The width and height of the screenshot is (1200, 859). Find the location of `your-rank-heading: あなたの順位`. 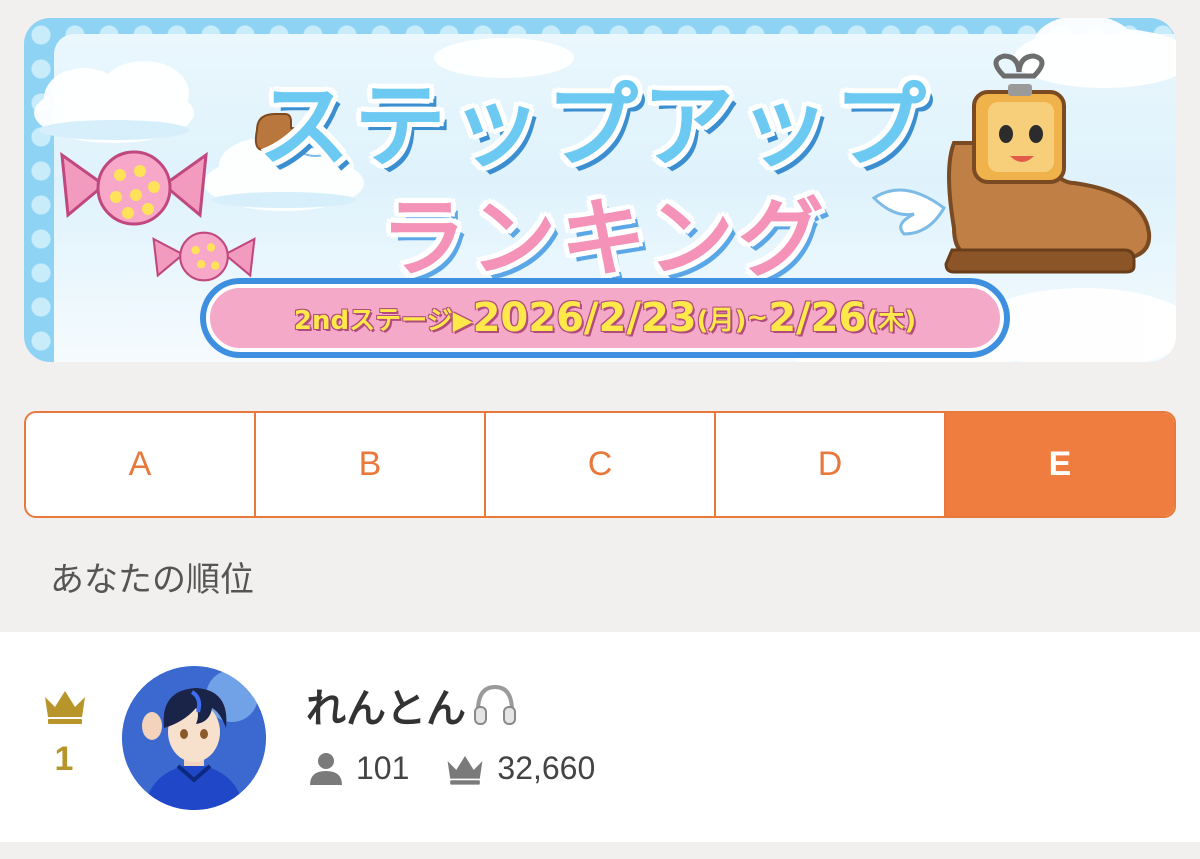

your-rank-heading: あなたの順位 is located at coordinates (152, 580).